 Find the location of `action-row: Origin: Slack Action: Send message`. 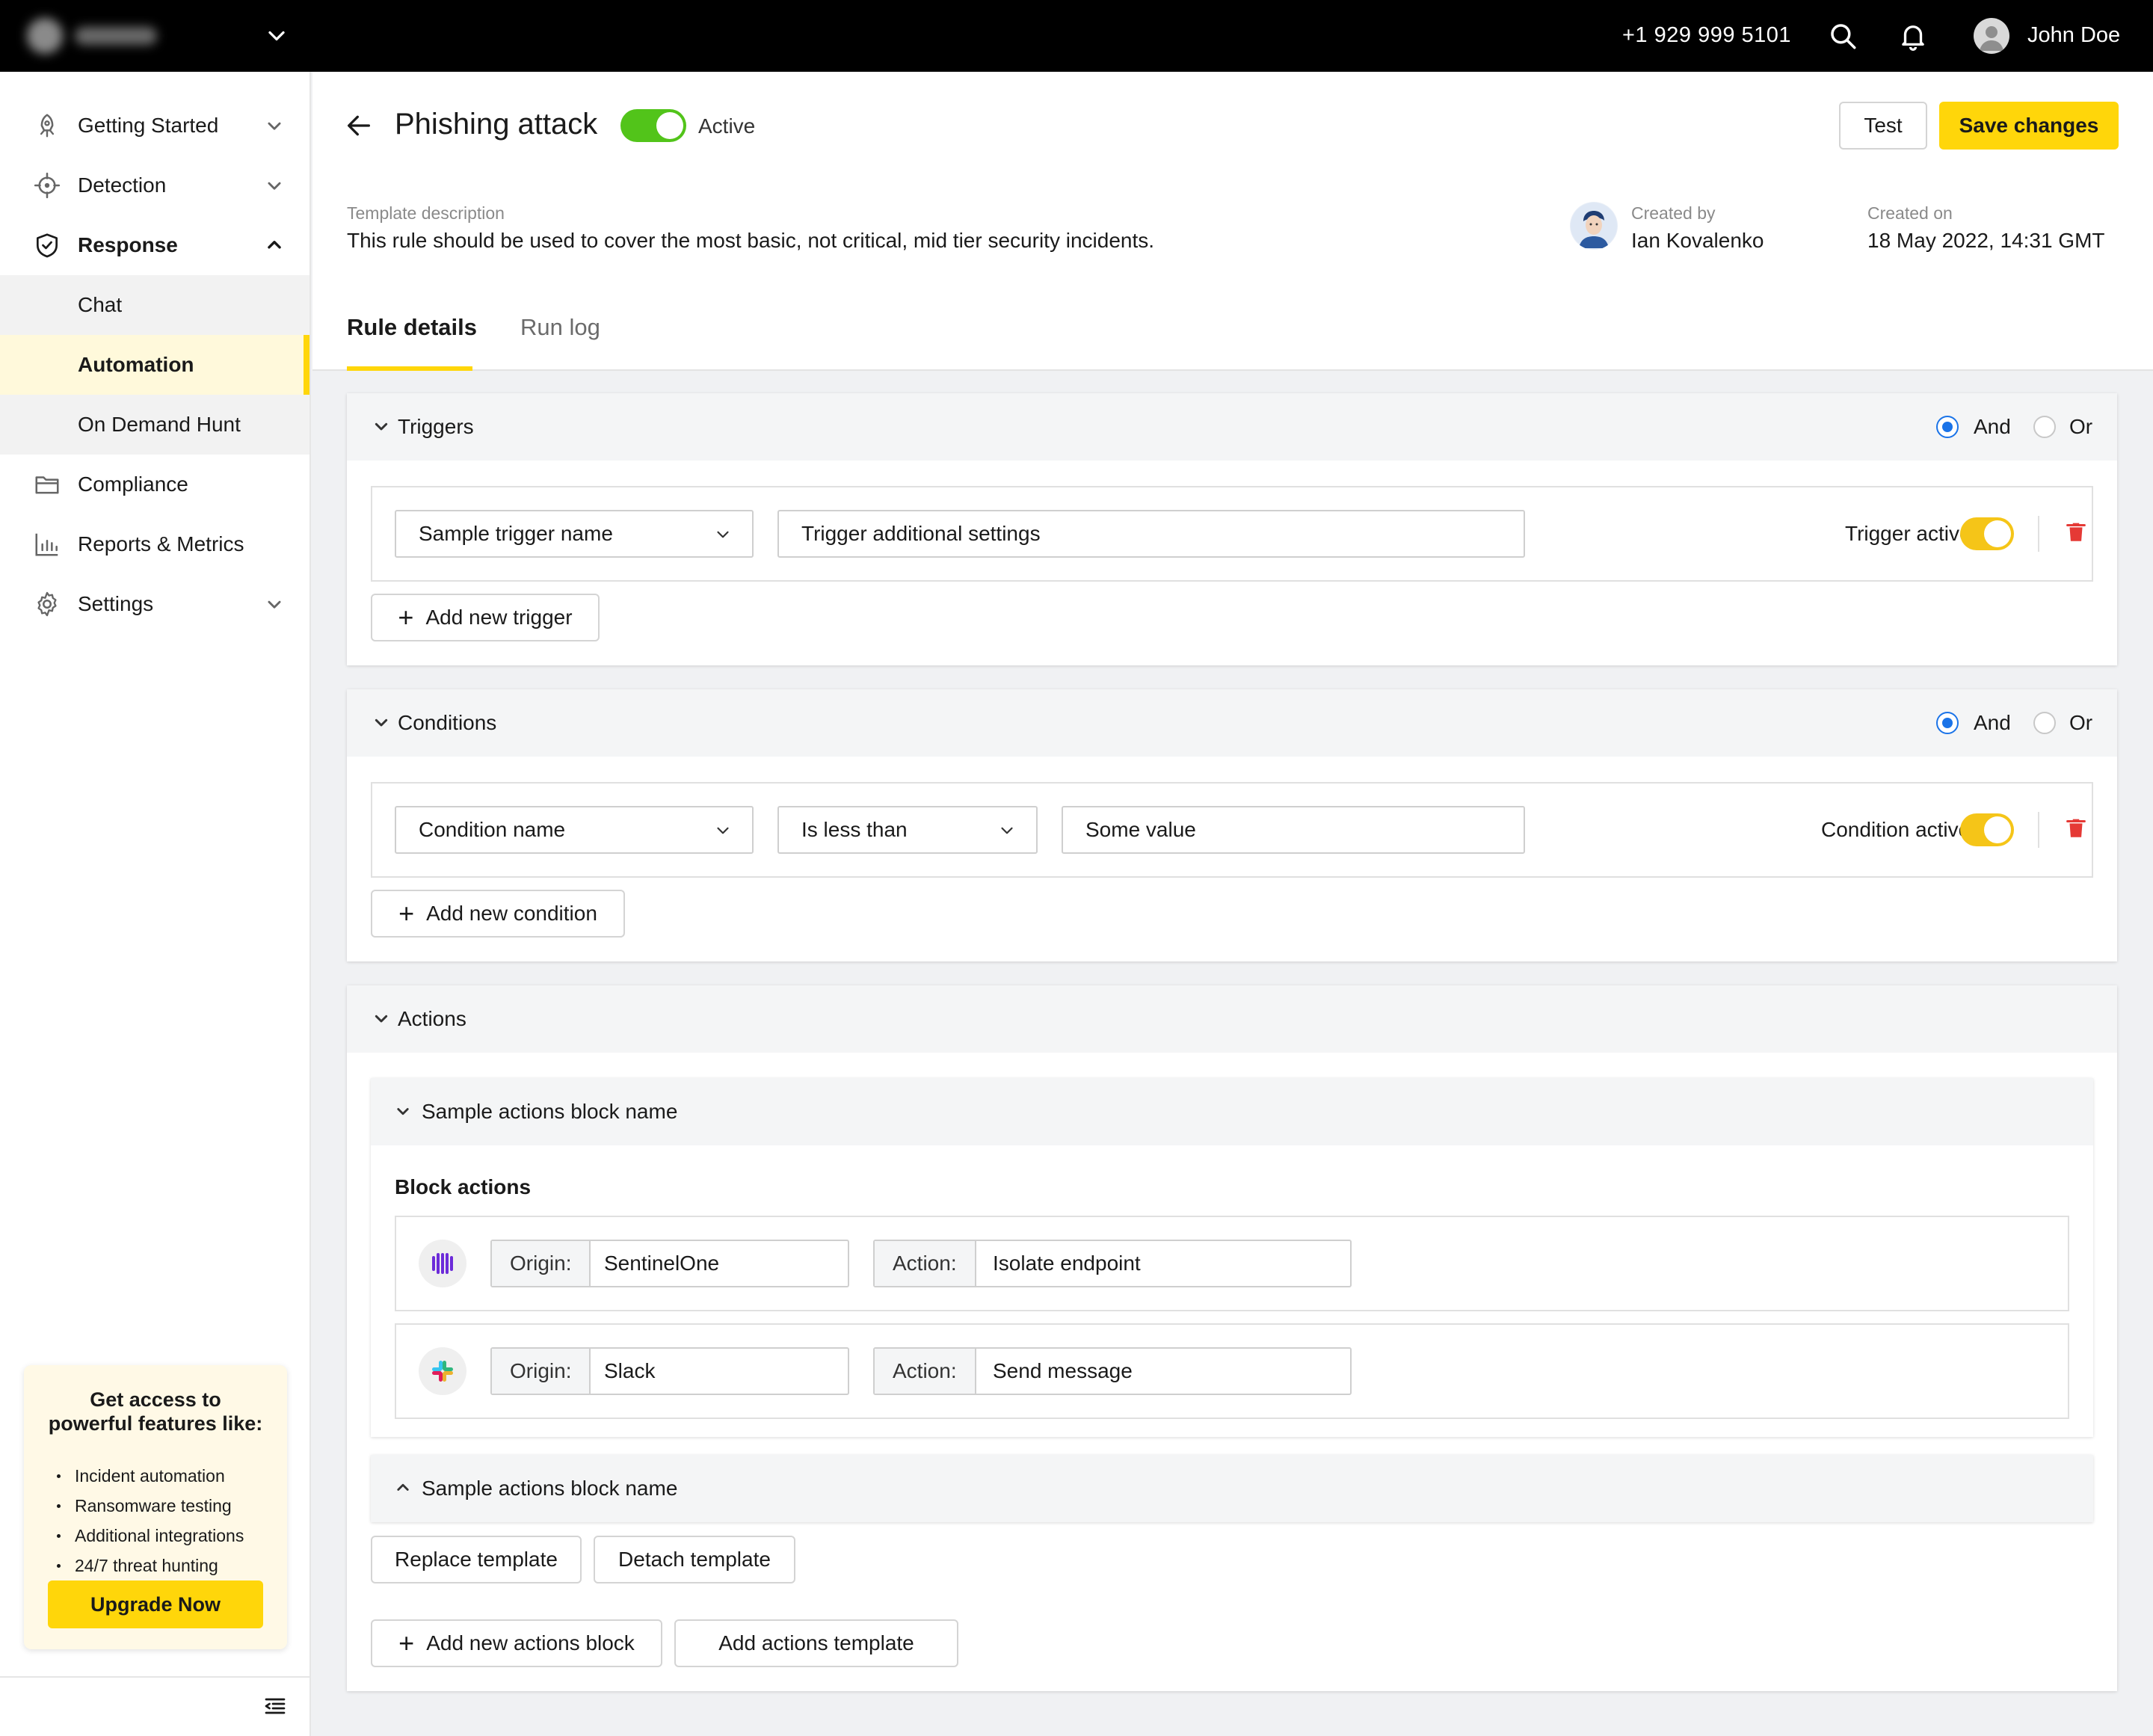

action-row: Origin: Slack Action: Send message is located at coordinates (1232, 1371).